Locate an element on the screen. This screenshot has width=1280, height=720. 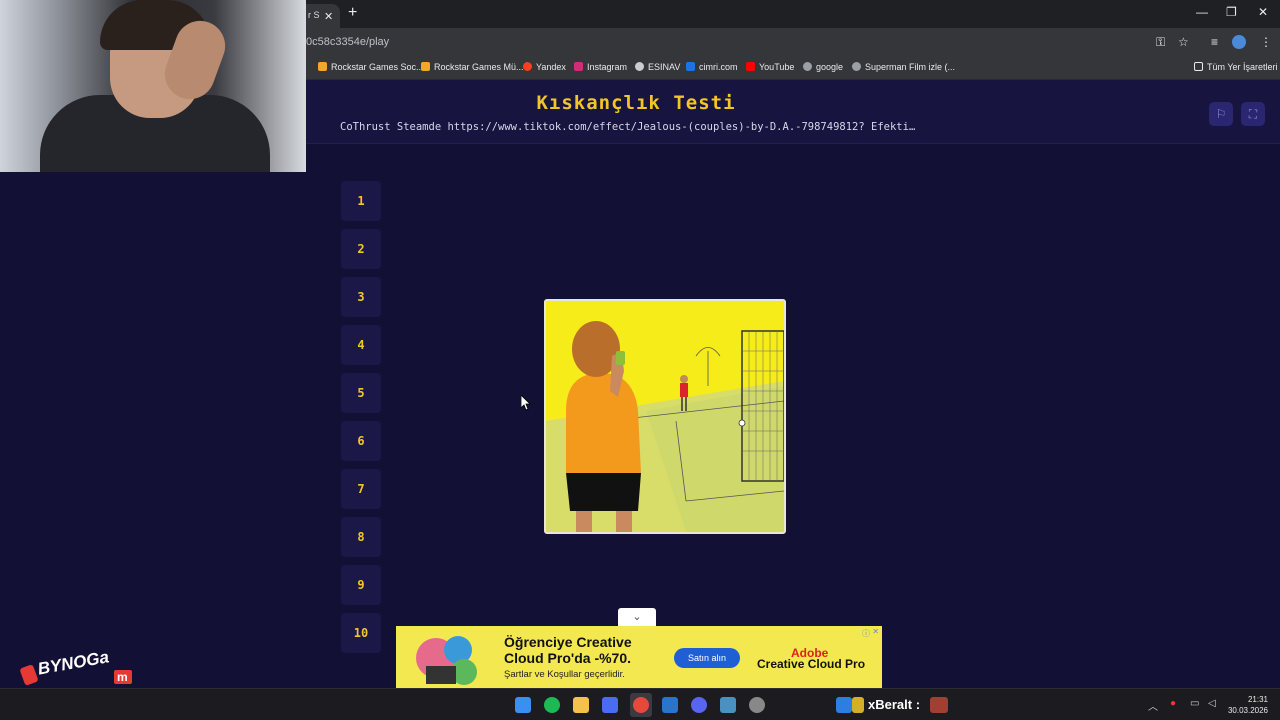
number-item-1: 1 is located at coordinates (361, 201).